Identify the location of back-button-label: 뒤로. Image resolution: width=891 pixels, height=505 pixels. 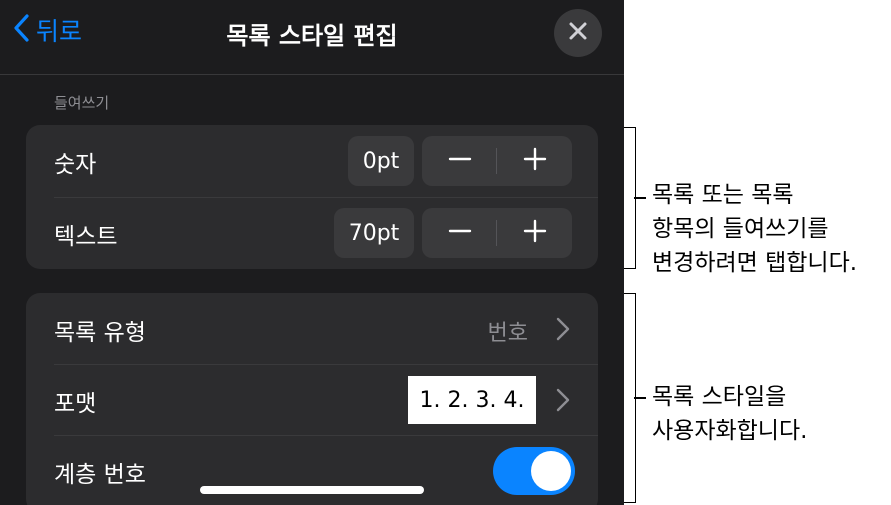
(59, 31).